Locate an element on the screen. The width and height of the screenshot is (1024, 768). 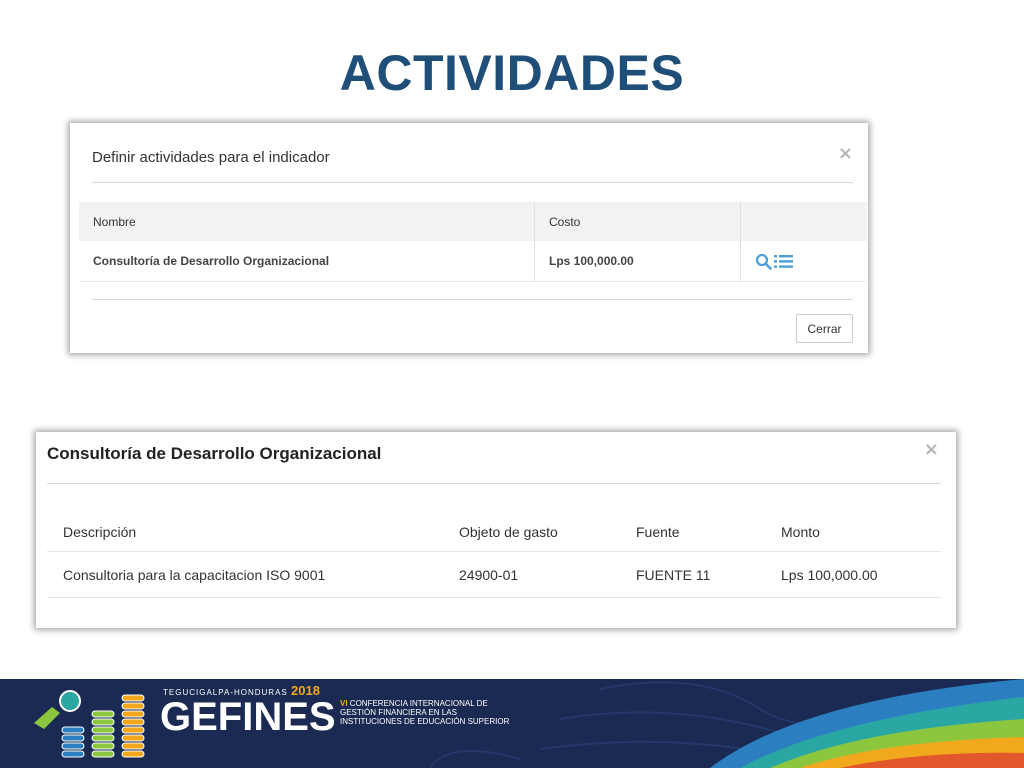
column-header-nombre: Nombre is located at coordinates (307, 221).